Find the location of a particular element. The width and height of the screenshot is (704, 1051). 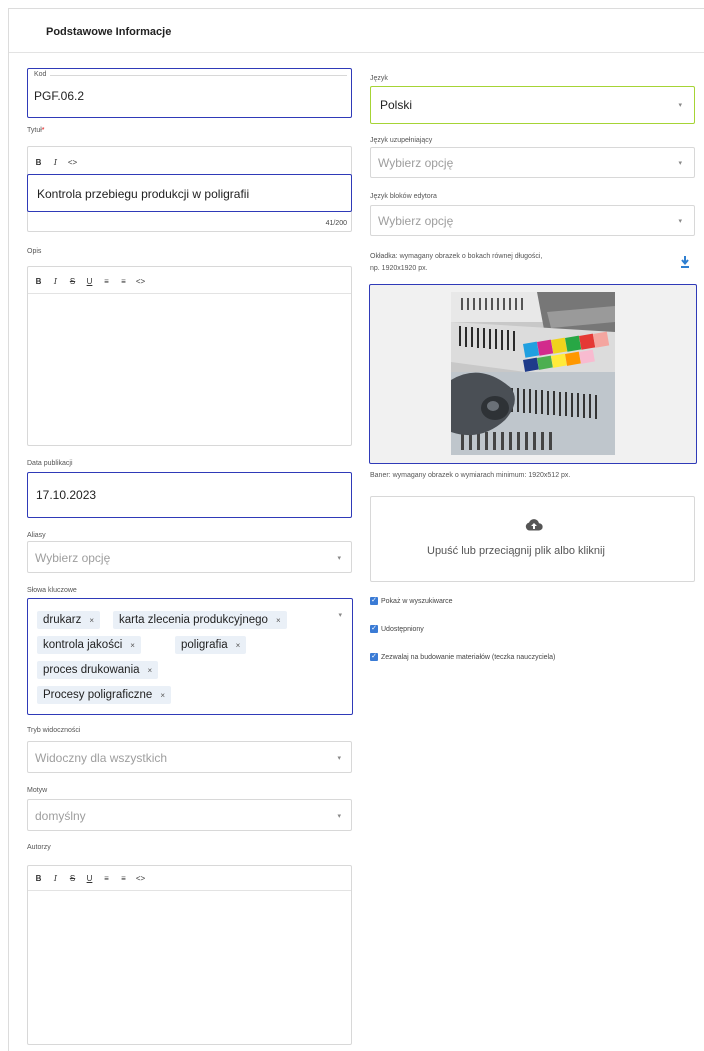

data-publikacji-input: 17.10.2023 is located at coordinates (189, 495).